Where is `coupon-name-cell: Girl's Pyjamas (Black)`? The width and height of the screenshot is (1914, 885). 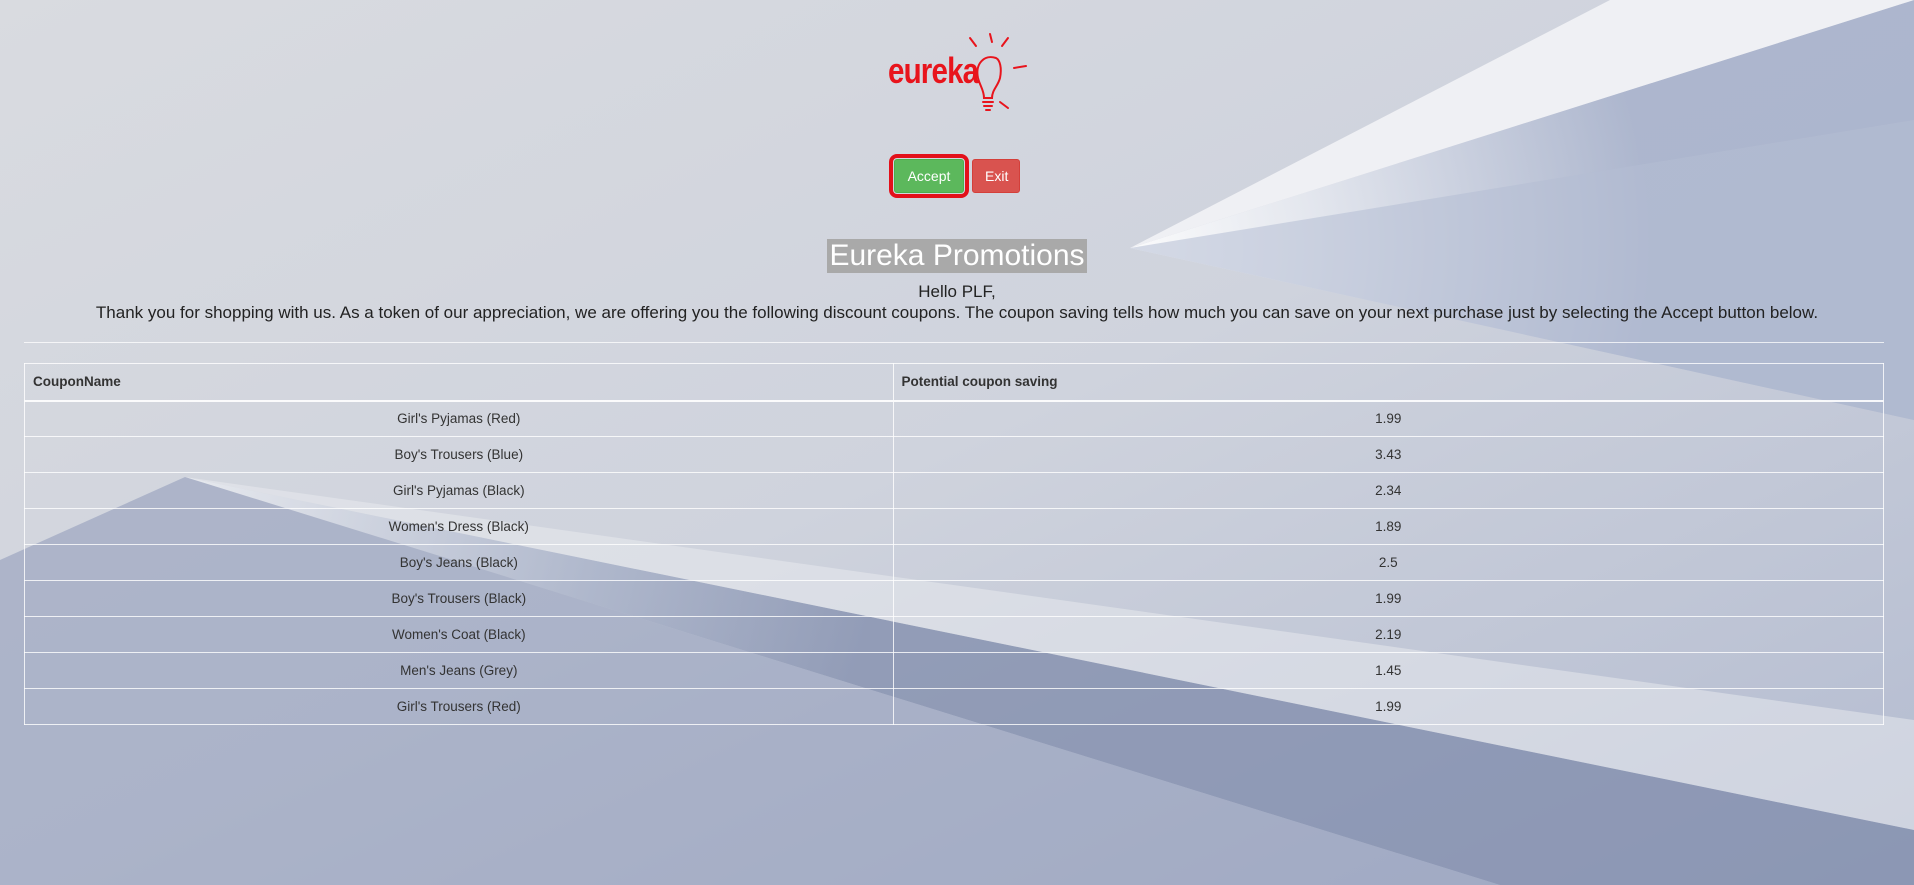 coupon-name-cell: Girl's Pyjamas (Black) is located at coordinates (459, 490).